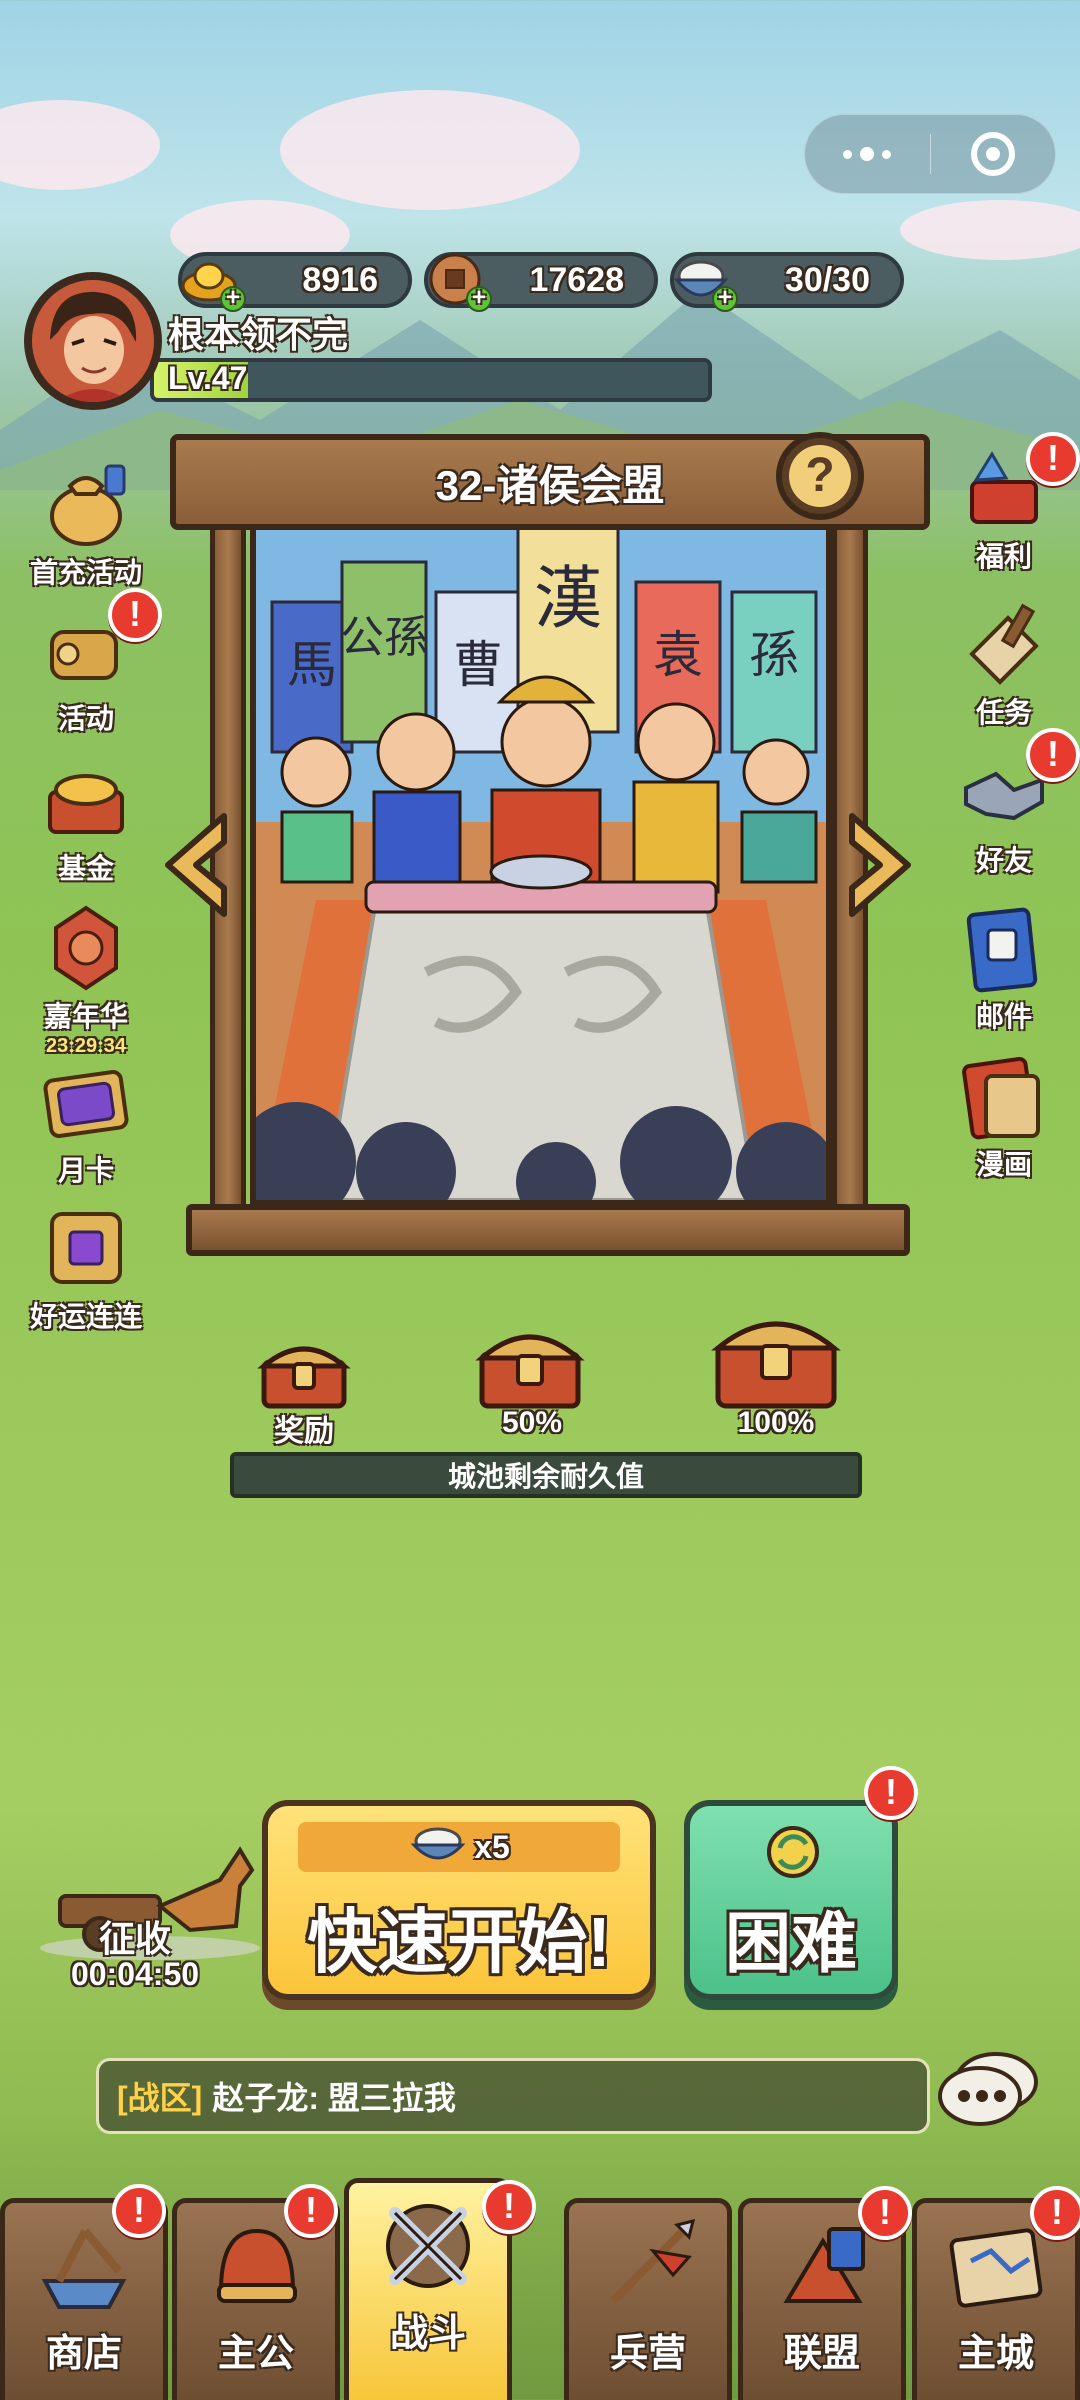  Describe the element at coordinates (85, 1016) in the screenshot. I see `side-label: 嘉年华` at that location.